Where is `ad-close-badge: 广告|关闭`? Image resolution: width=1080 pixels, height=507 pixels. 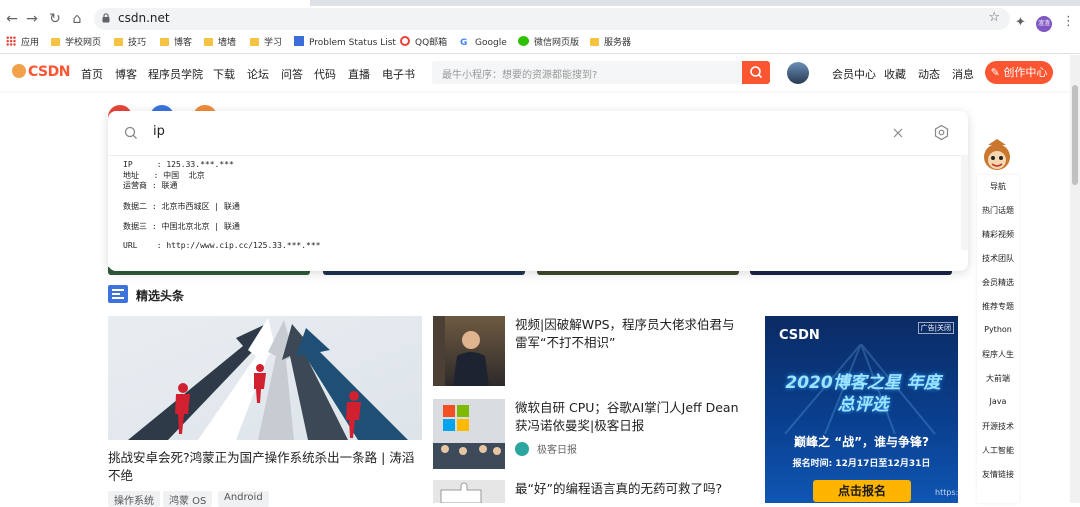
ad-close-badge: 广告|关闭 is located at coordinates (935, 328).